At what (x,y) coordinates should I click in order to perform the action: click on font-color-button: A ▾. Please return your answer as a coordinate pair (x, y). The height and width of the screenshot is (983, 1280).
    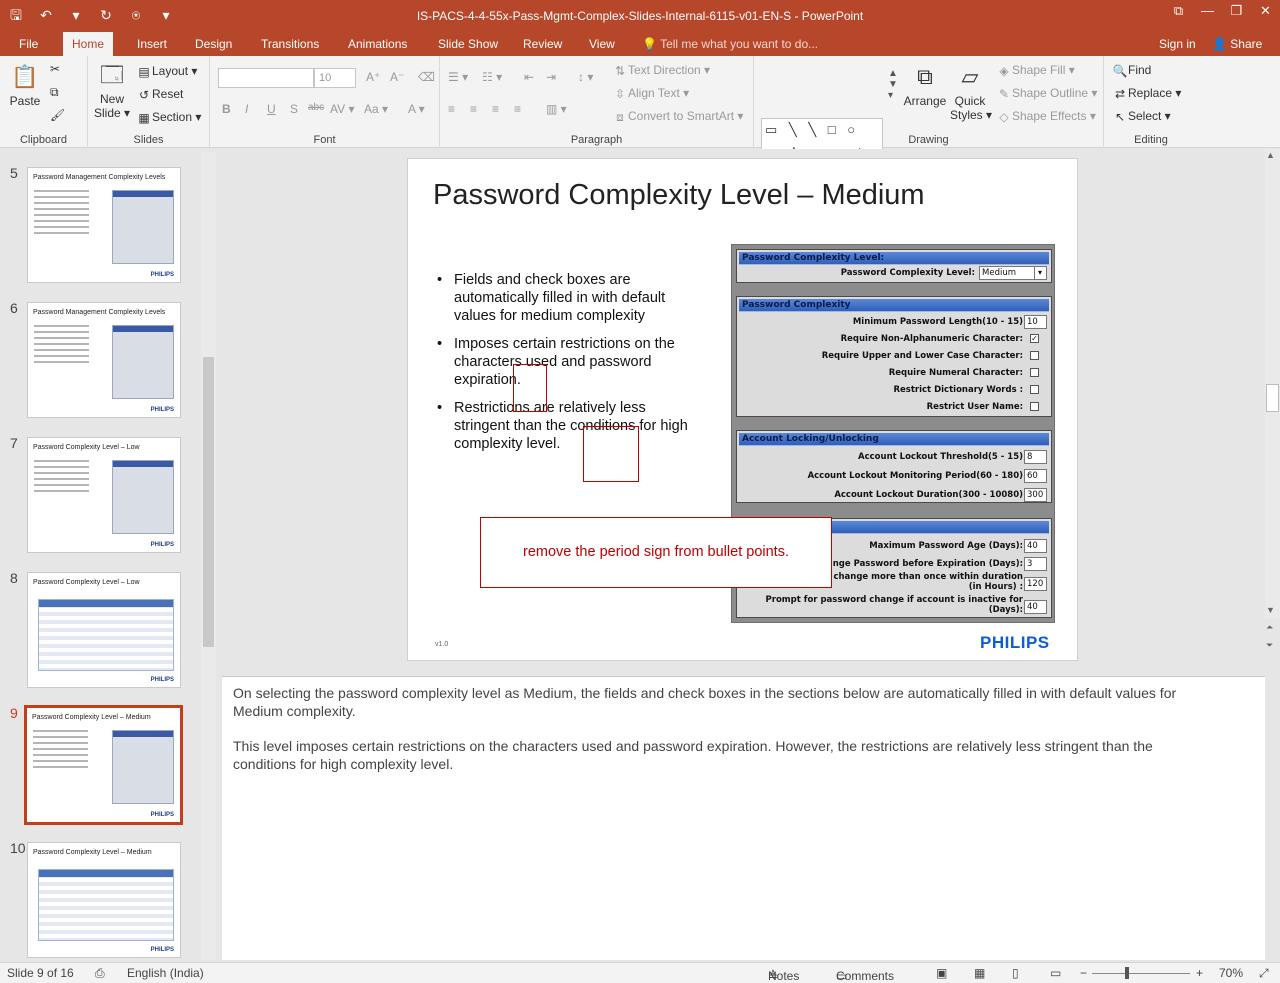
    Looking at the image, I should click on (416, 109).